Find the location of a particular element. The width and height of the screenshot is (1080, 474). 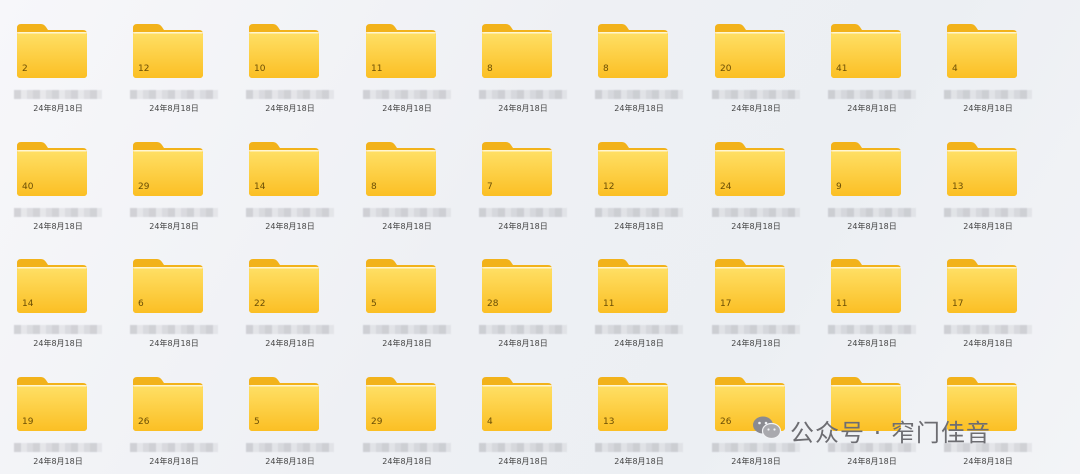

folder-item: 26 24年8月18日 is located at coordinates (174, 412).